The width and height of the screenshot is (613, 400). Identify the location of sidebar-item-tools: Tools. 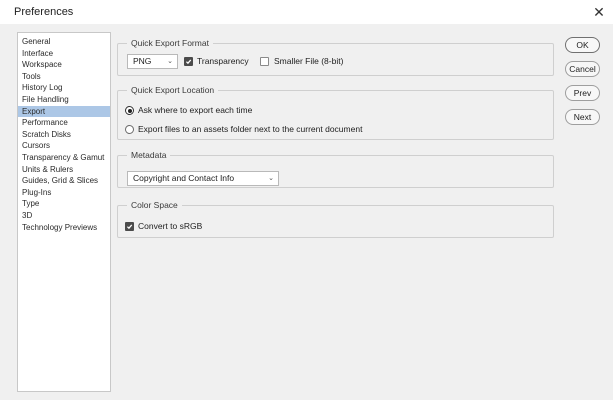
(64, 77).